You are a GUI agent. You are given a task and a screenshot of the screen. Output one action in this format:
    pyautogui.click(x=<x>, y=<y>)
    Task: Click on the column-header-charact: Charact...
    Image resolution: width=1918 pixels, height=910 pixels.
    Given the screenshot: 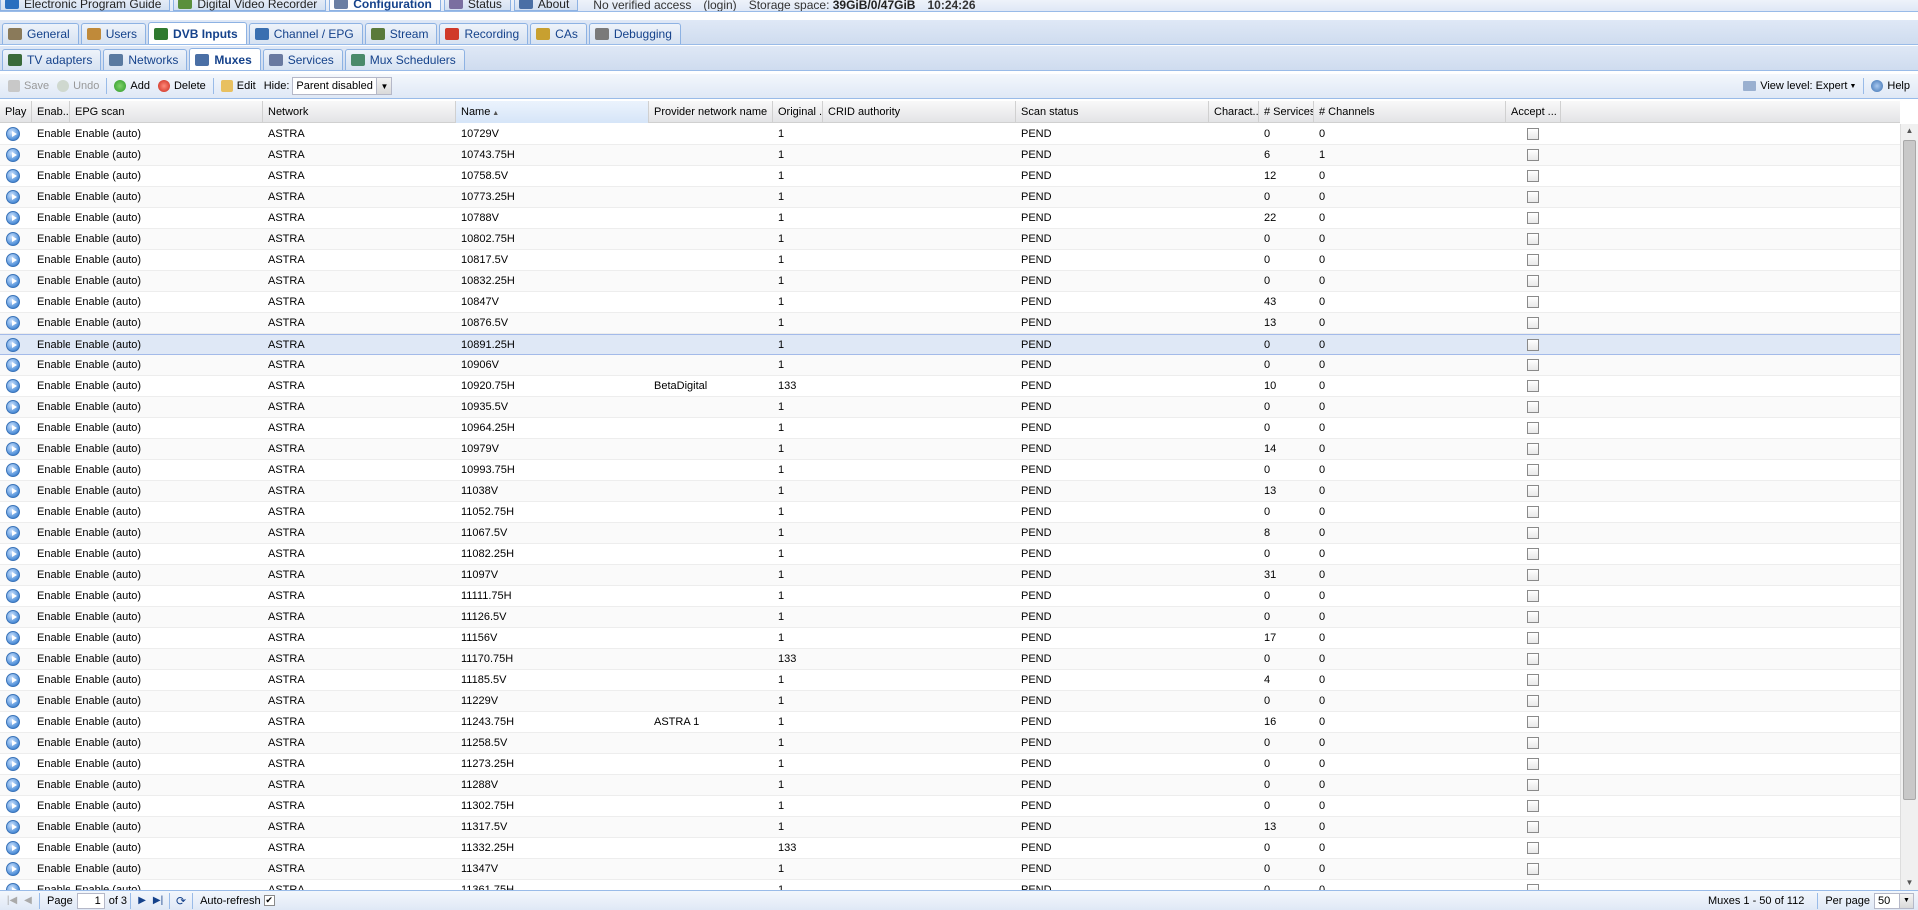 What is the action you would take?
    pyautogui.click(x=1234, y=112)
    